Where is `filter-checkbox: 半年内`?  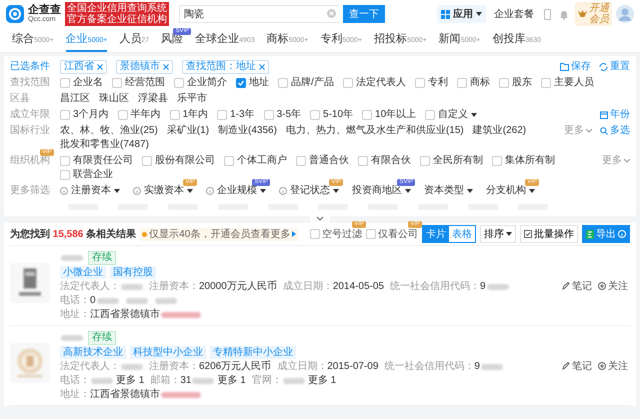
filter-checkbox: 半年内 is located at coordinates (139, 115).